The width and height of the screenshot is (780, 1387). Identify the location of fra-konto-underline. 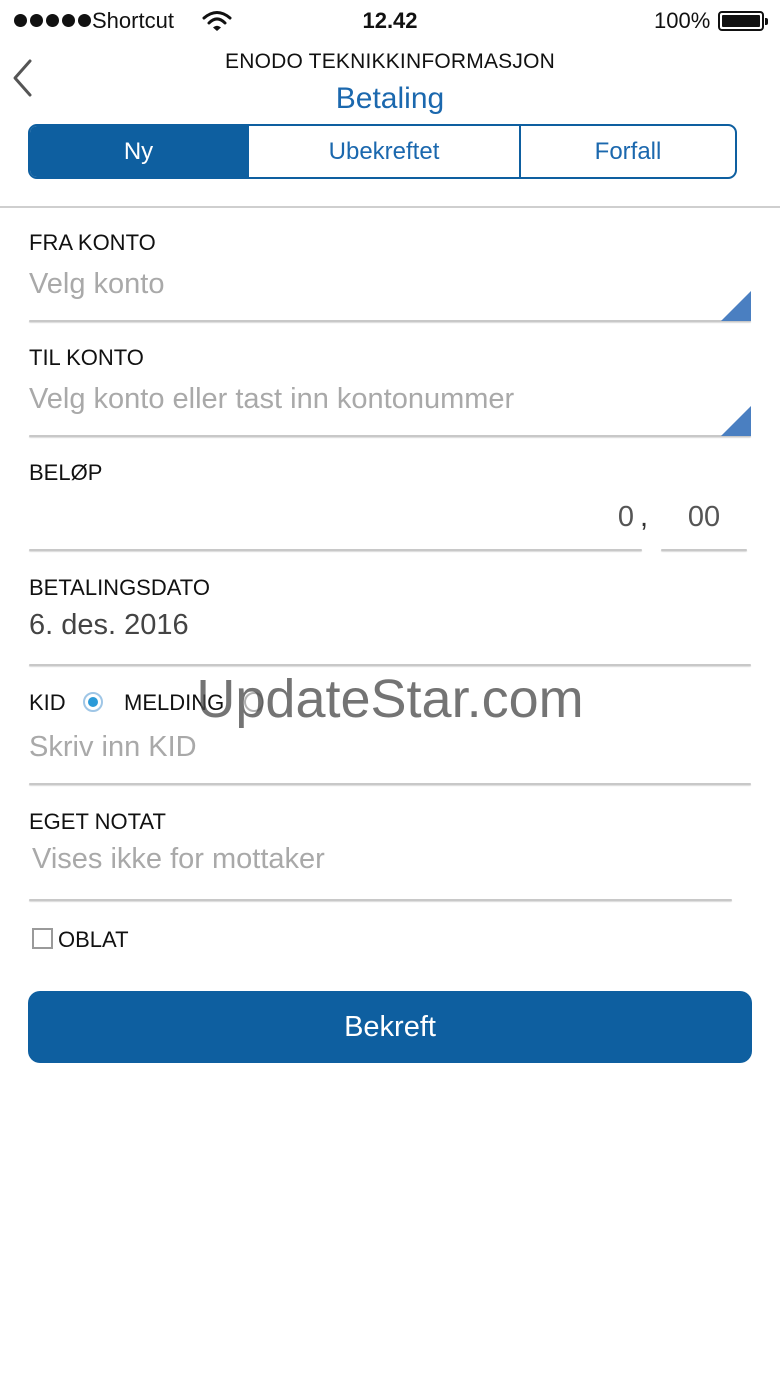
(390, 321).